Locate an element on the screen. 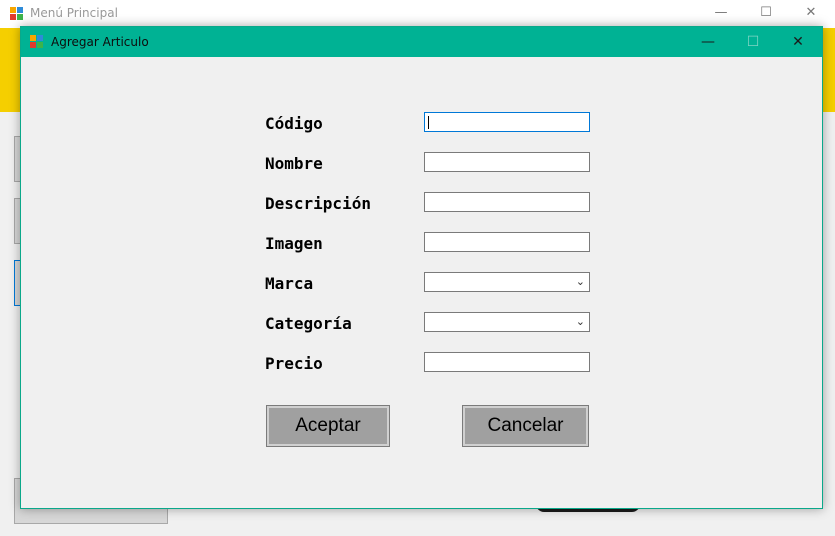 This screenshot has width=835, height=536. app-icon is located at coordinates (17, 14).